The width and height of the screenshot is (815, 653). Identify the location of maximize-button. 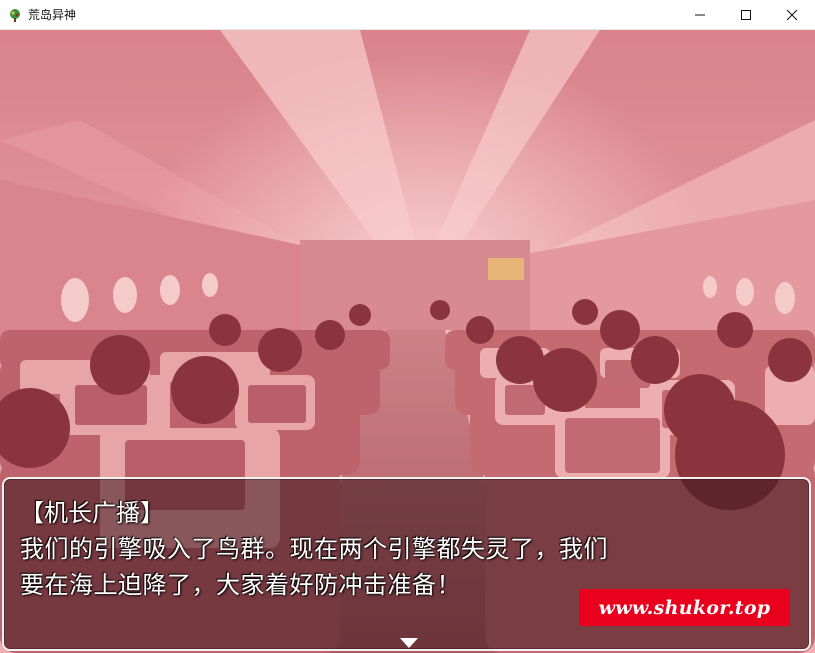
(746, 15).